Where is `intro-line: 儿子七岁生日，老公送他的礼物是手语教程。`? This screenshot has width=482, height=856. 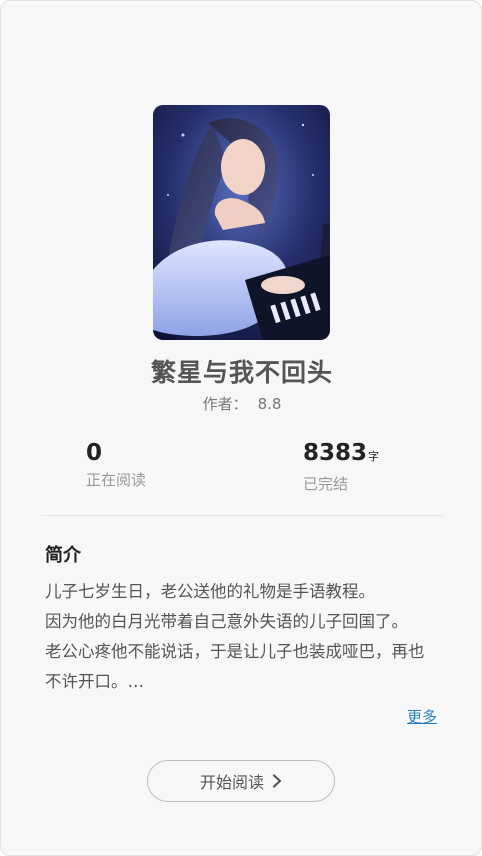
intro-line: 儿子七岁生日，老公送他的礼物是手语教程。 is located at coordinates (210, 591).